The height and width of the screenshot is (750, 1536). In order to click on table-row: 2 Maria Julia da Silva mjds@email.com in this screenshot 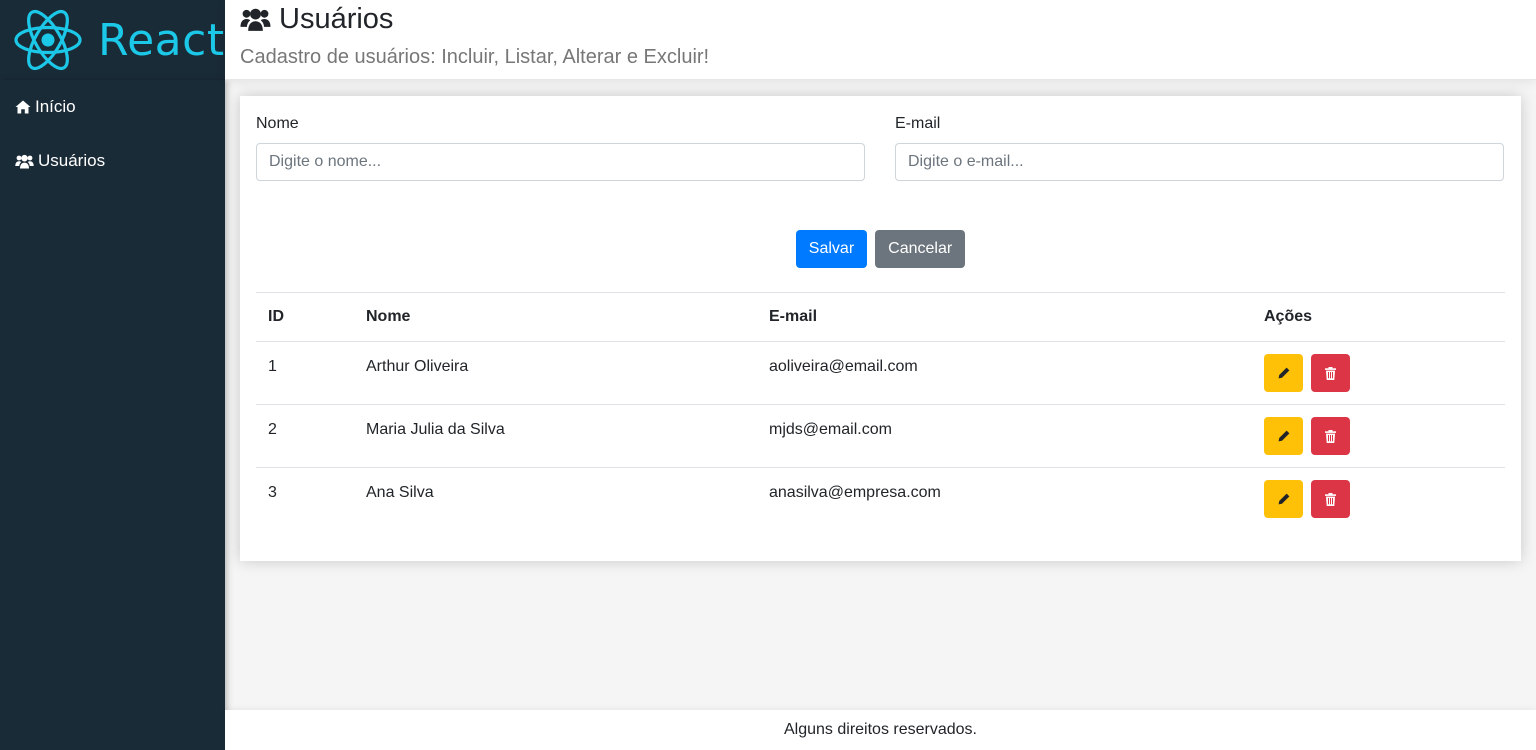, I will do `click(880, 436)`.